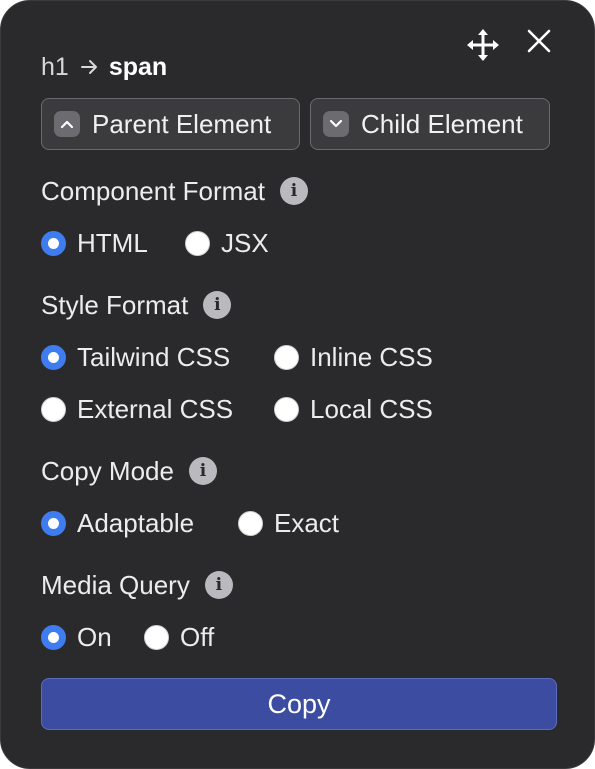 This screenshot has height=769, width=595. What do you see at coordinates (67, 124) in the screenshot?
I see `chevron-up-icon` at bounding box center [67, 124].